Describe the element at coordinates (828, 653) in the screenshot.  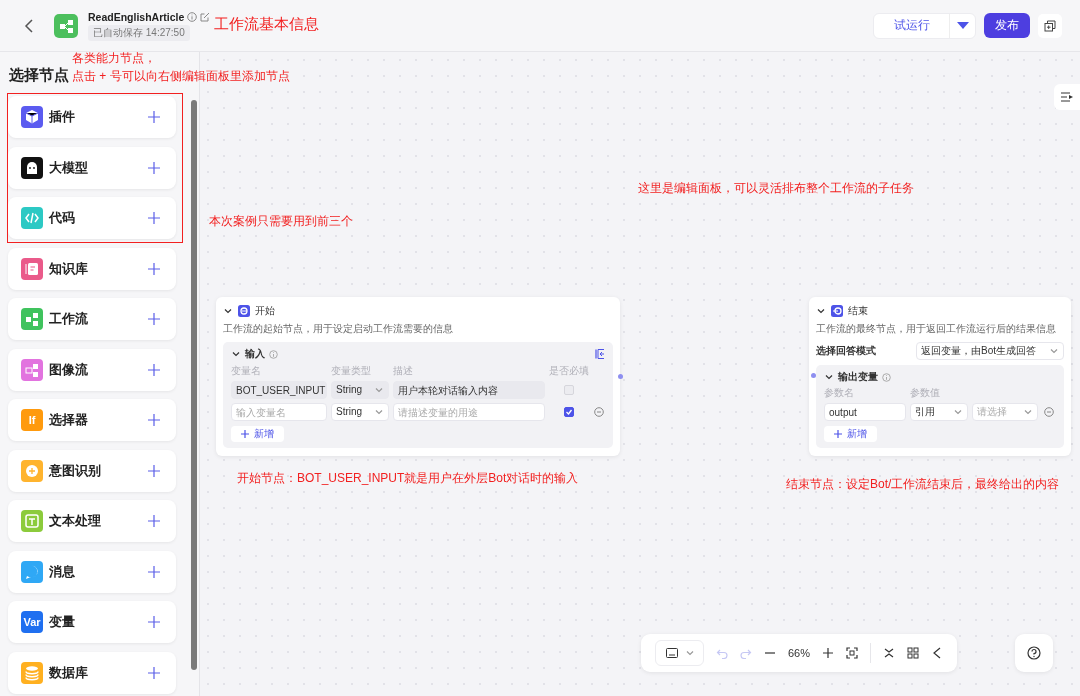
I see `zoom-in-icon` at that location.